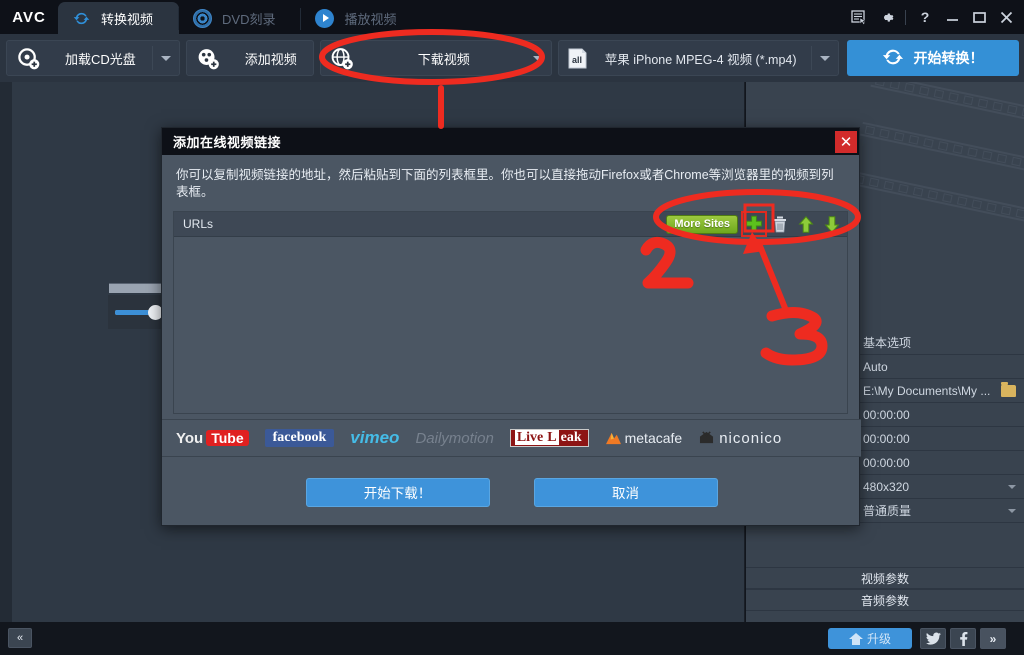 Image resolution: width=1024 pixels, height=655 pixels. Describe the element at coordinates (905, 17) in the screenshot. I see `control-divider` at that location.